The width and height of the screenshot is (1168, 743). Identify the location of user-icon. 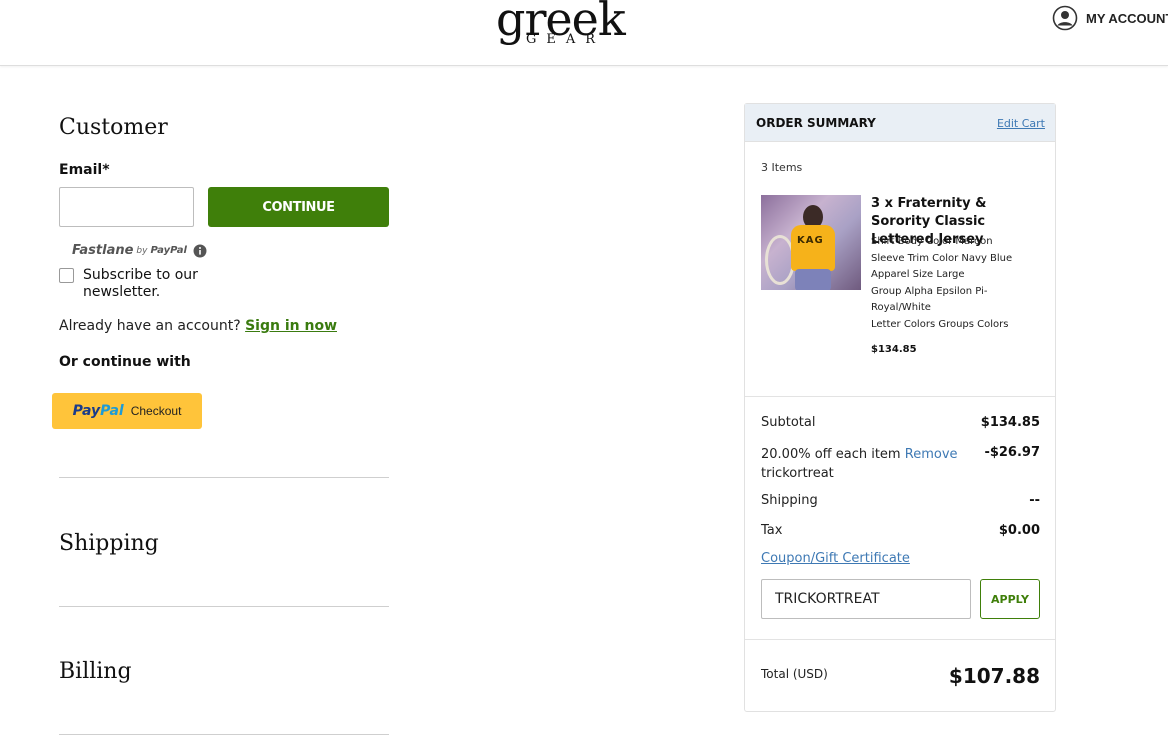
(1065, 18).